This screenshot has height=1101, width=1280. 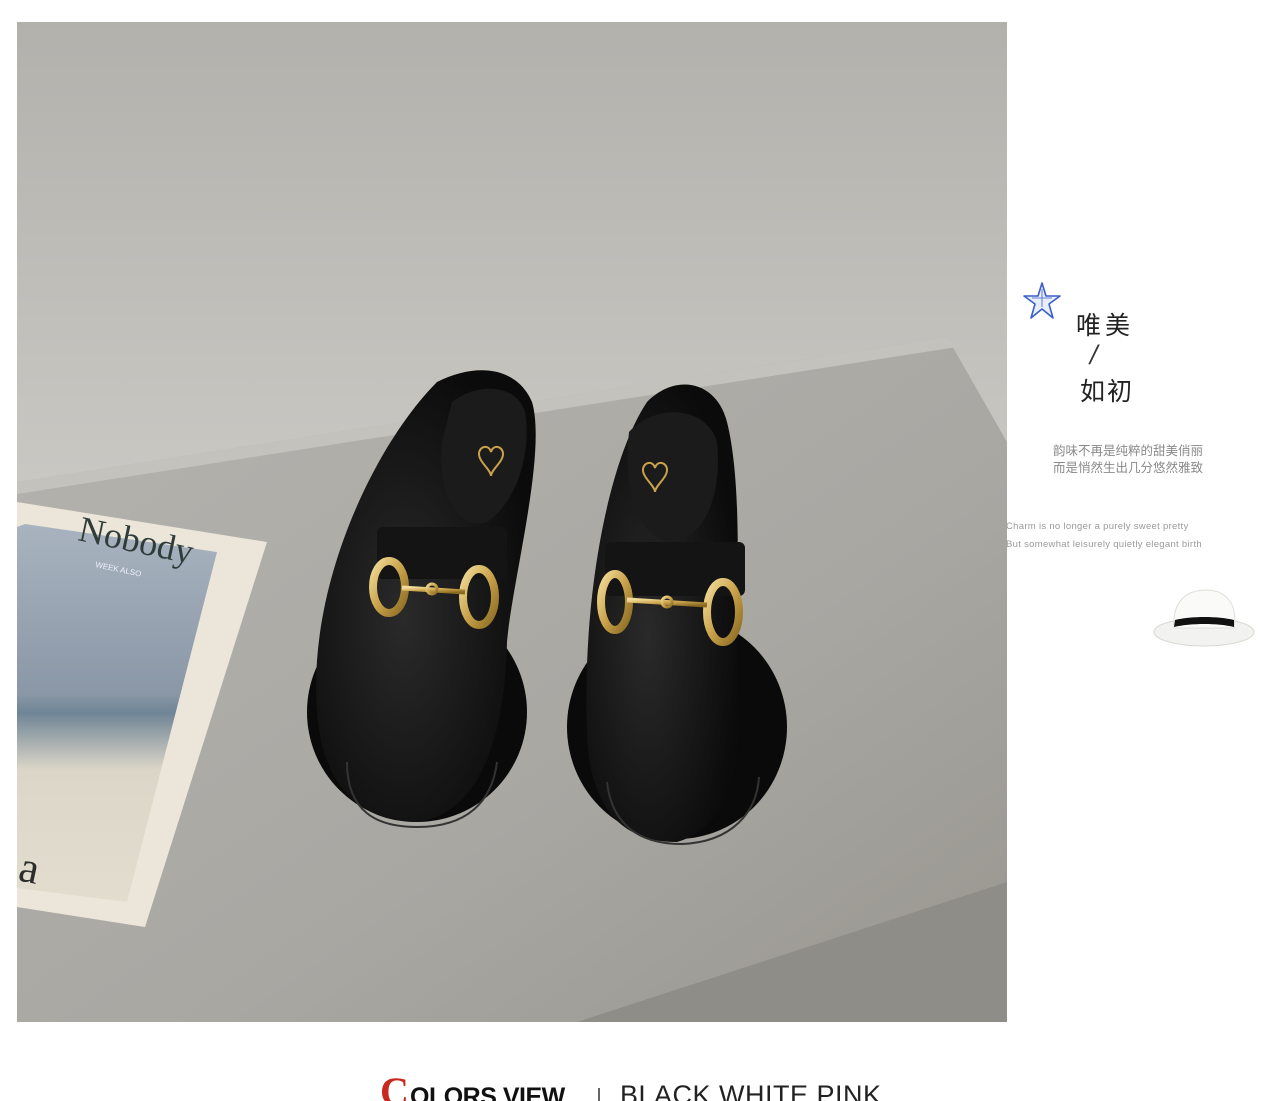 I want to click on cn-description-line-2: 而是悄然生出几分悠然雅致, so click(x=1127, y=467).